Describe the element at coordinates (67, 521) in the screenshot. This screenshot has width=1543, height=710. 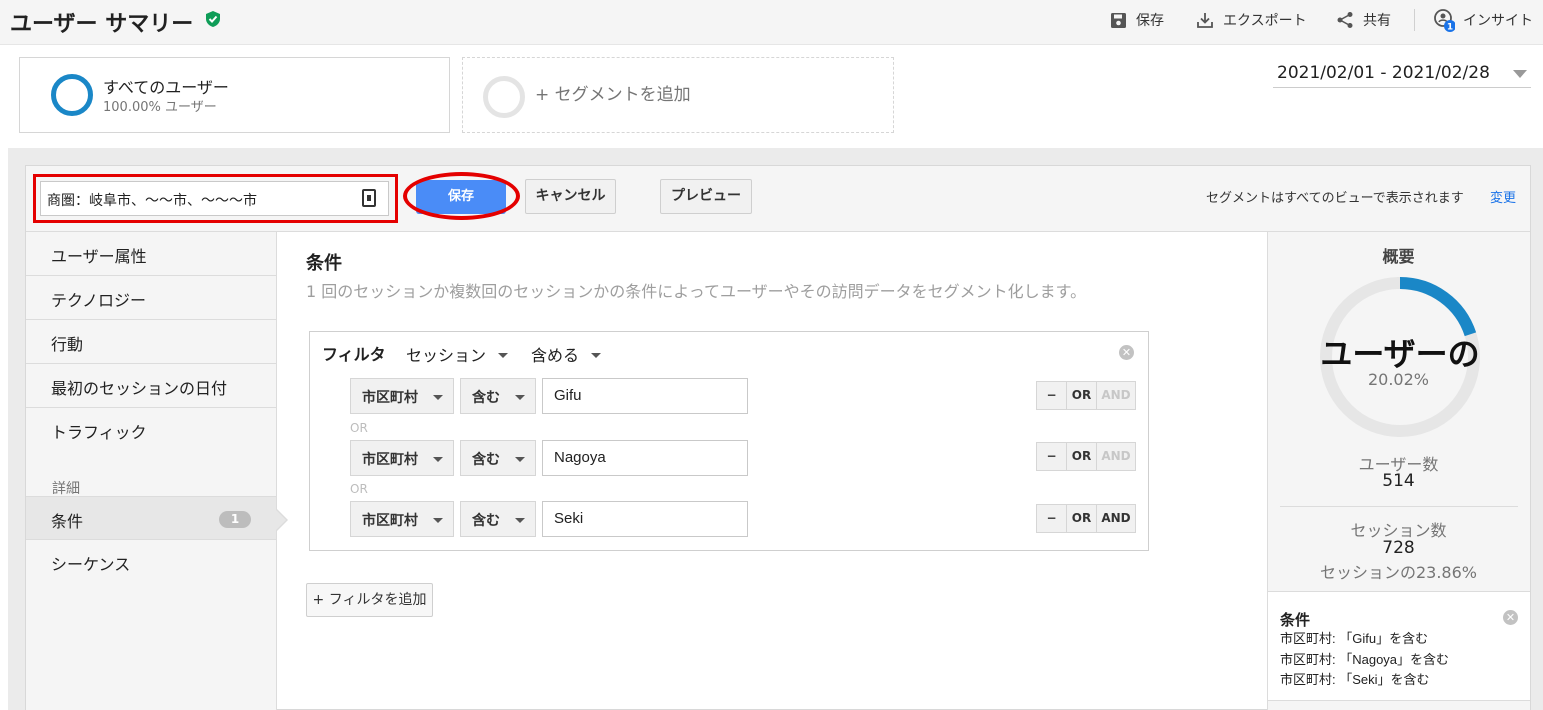
I see `nav-item-conditions-label: 条件` at that location.